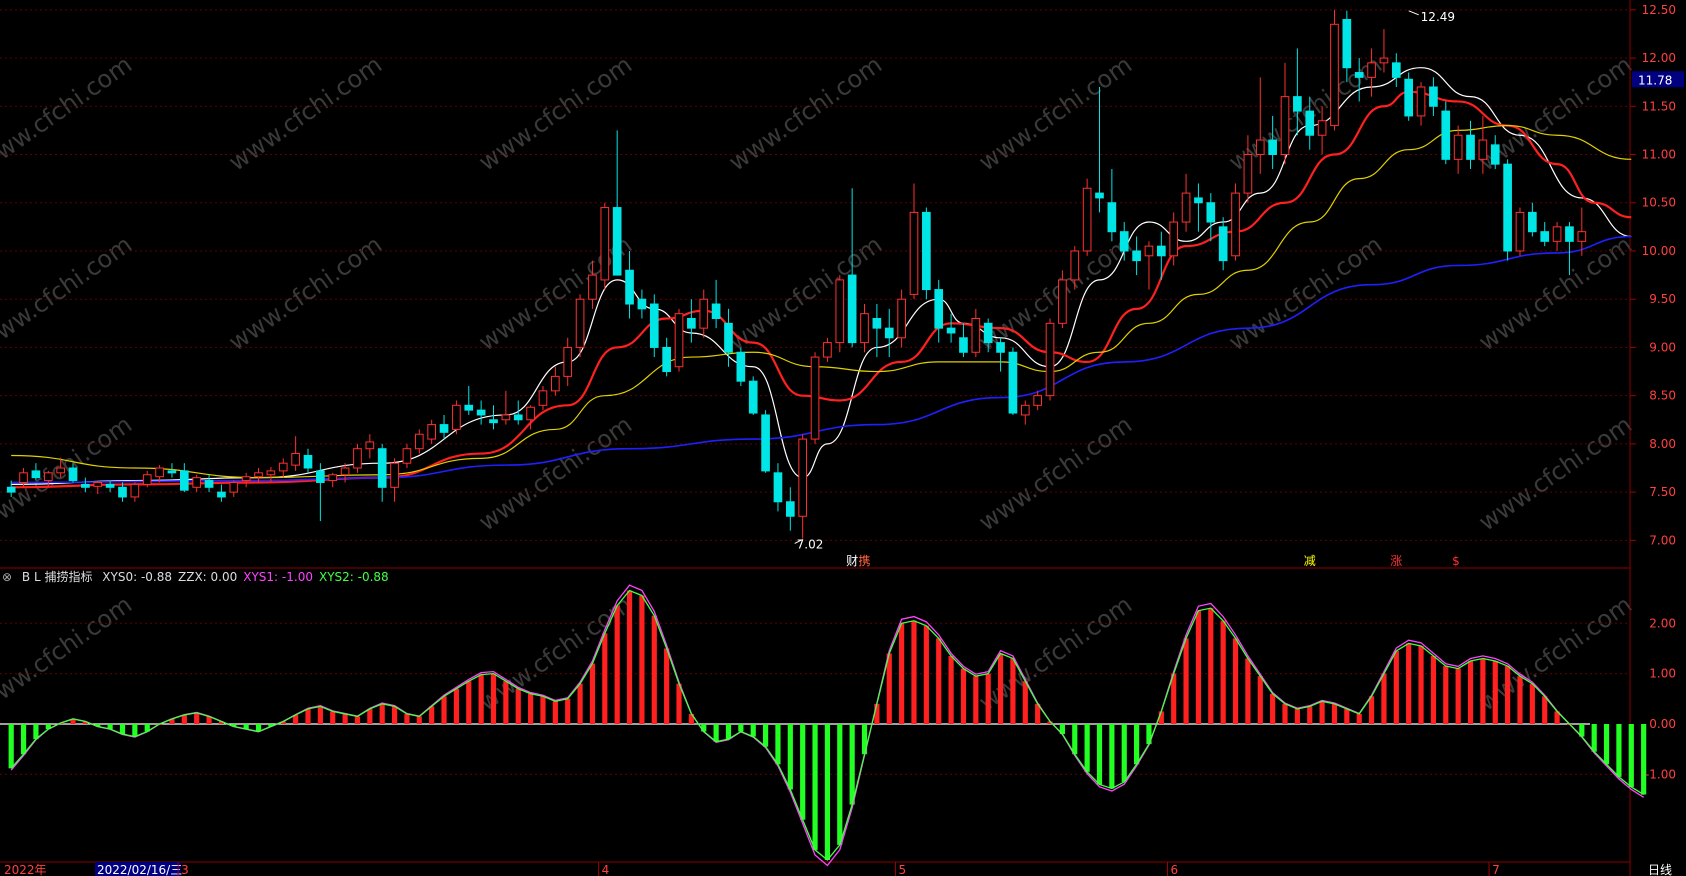 Image resolution: width=1686 pixels, height=876 pixels. What do you see at coordinates (1659, 203) in the screenshot?
I see `price-tick-label: 10.50` at bounding box center [1659, 203].